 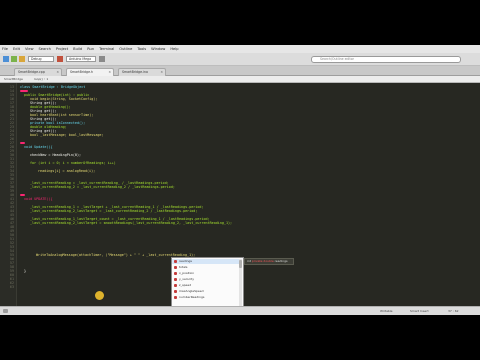 What do you see at coordinates (11, 287) in the screenshot?
I see `line-number: 63` at bounding box center [11, 287].